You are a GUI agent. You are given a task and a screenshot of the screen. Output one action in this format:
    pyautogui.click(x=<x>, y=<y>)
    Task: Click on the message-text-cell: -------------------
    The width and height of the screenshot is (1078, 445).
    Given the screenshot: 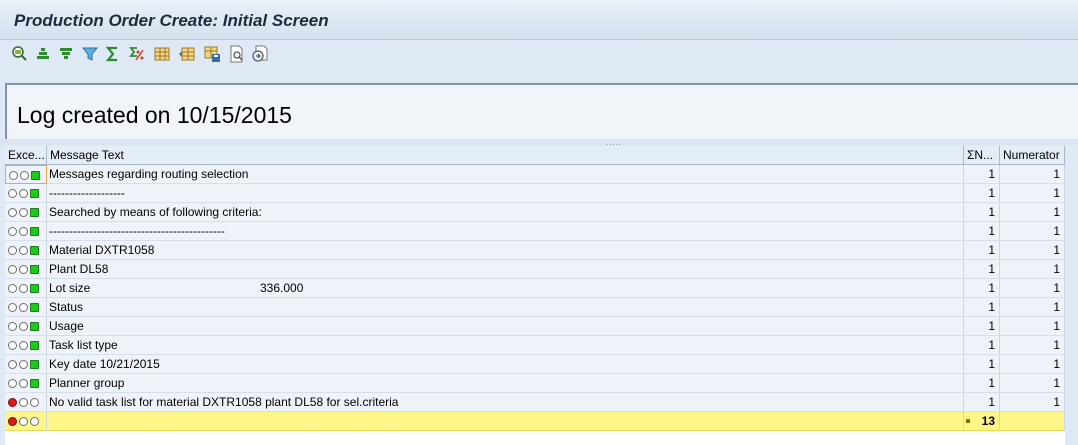 What is the action you would take?
    pyautogui.click(x=505, y=193)
    